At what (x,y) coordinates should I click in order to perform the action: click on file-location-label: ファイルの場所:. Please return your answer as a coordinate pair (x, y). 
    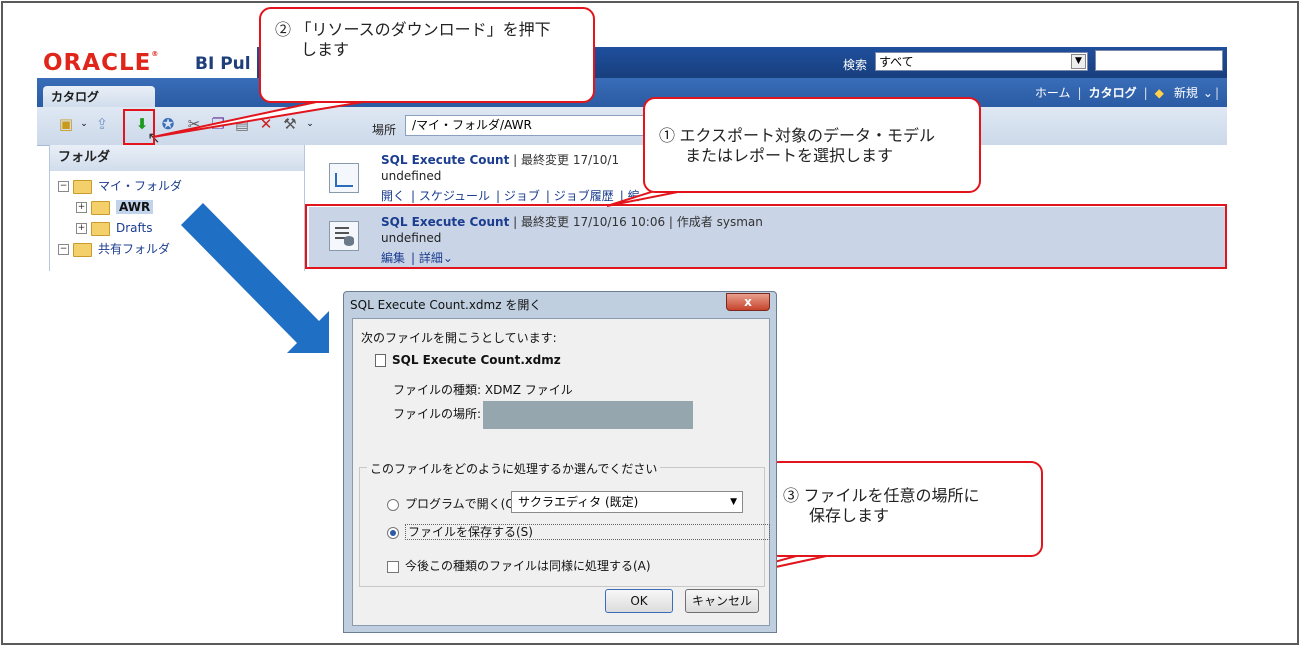
    Looking at the image, I should click on (437, 414).